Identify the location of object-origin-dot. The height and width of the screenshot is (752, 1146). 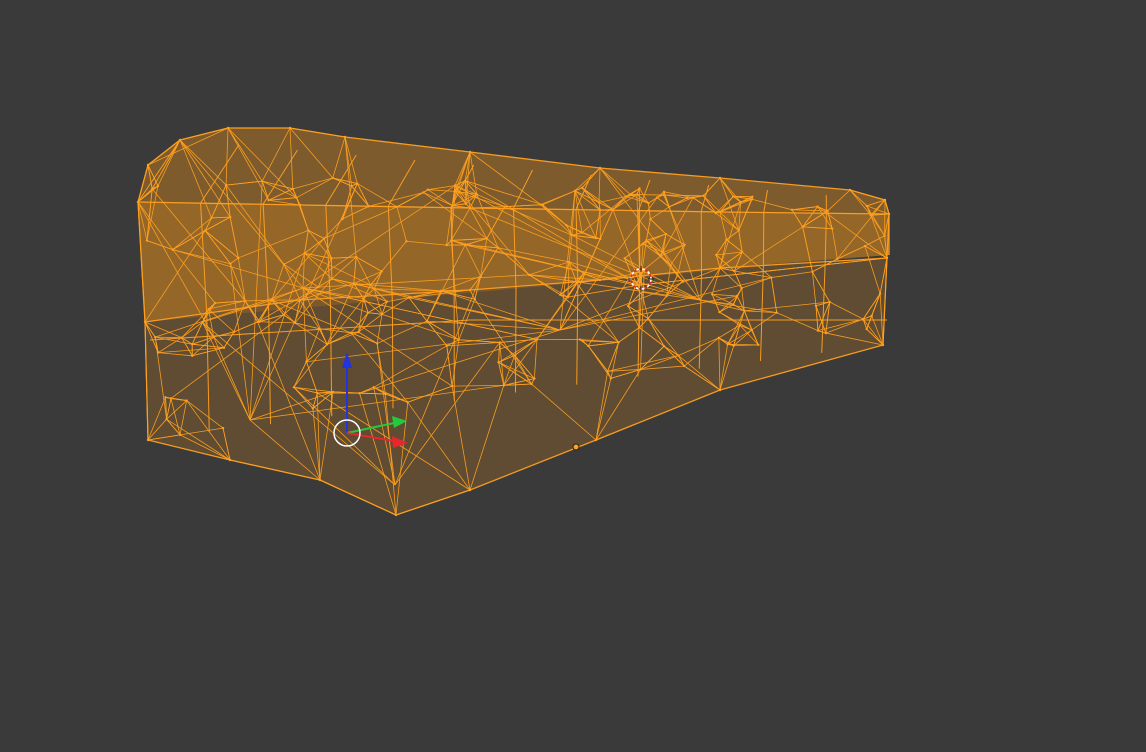
(576, 447).